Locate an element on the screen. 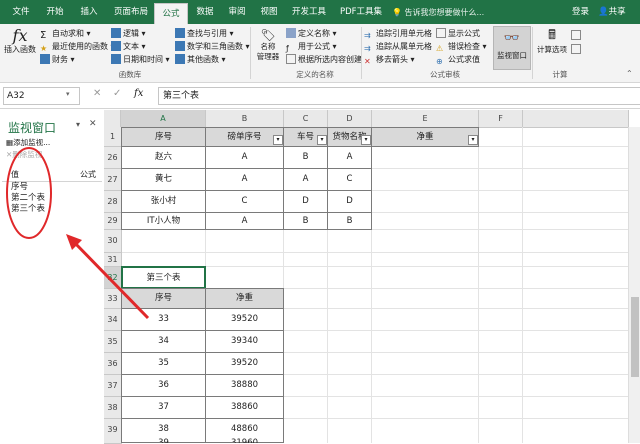 The image size is (640, 444). annotation-overlay is located at coordinates (78, 233).